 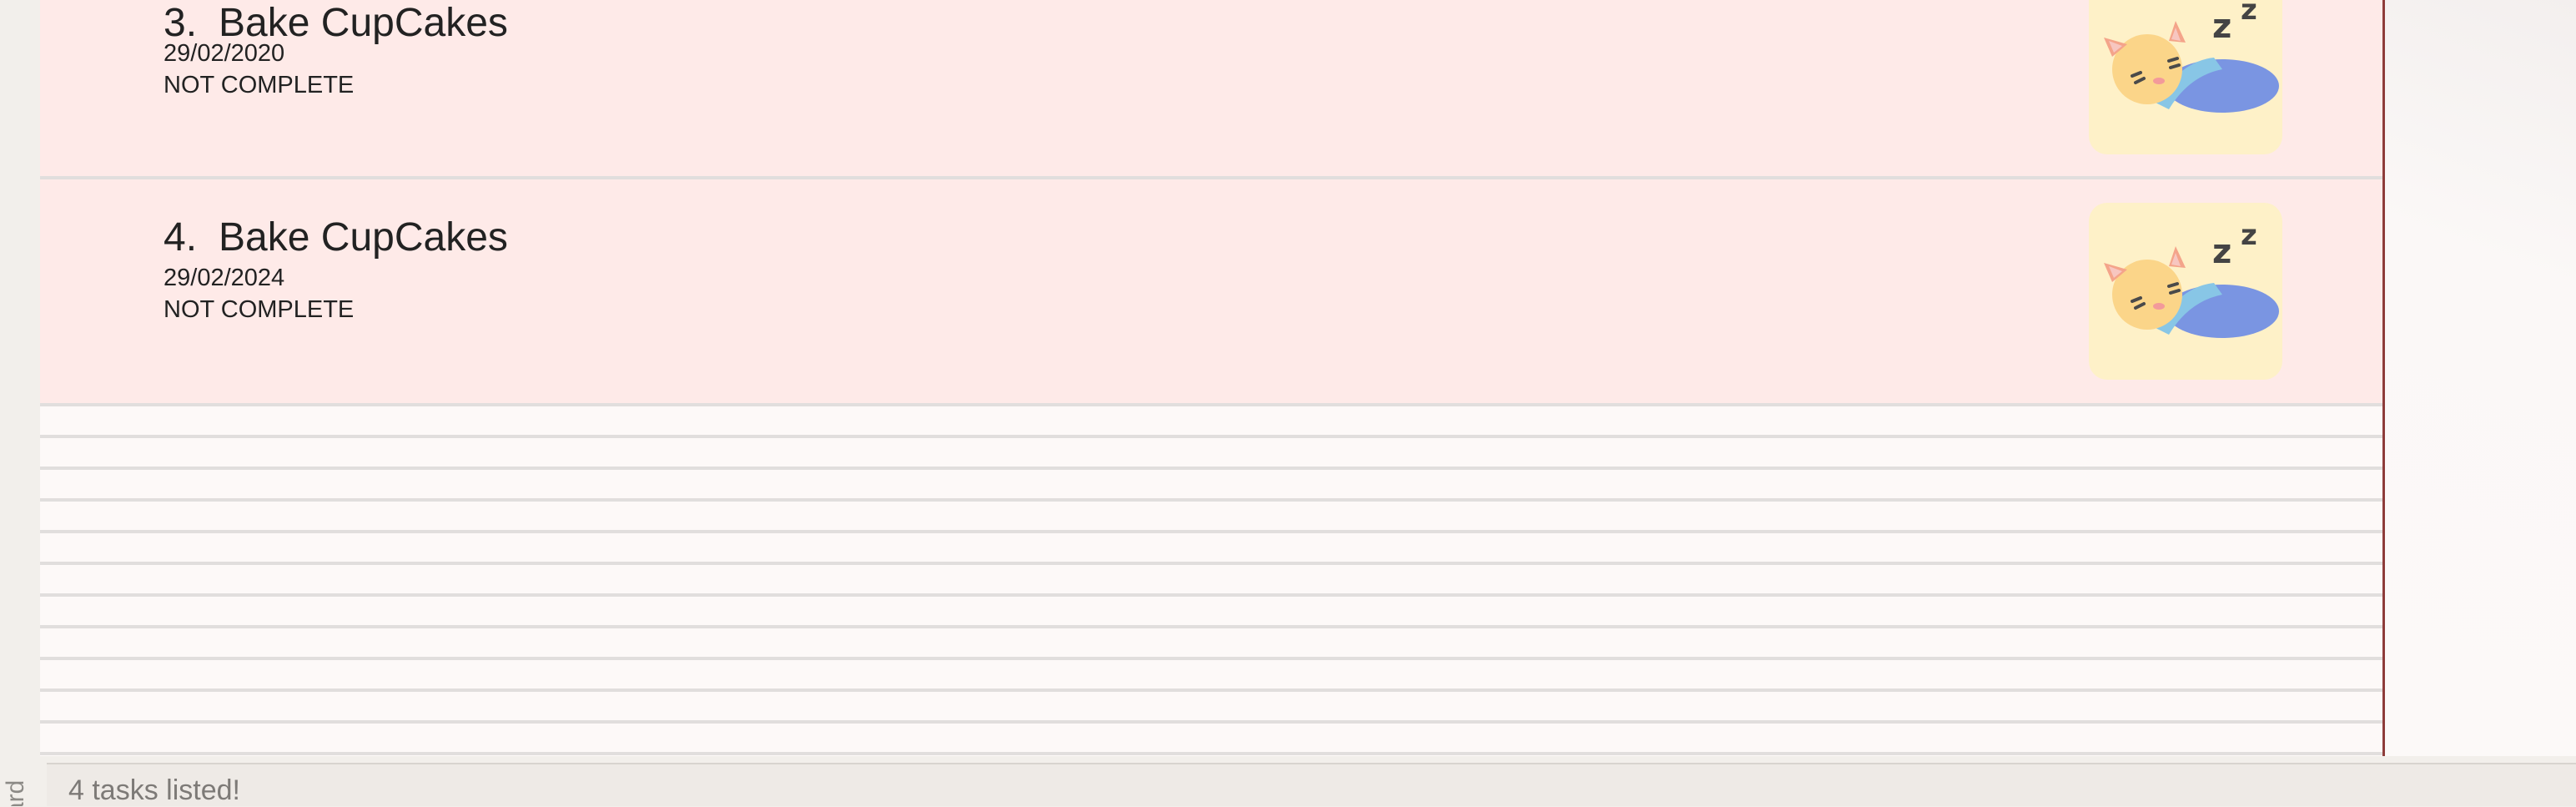 I want to click on sidebar-tab-label: ard, so click(x=16, y=786).